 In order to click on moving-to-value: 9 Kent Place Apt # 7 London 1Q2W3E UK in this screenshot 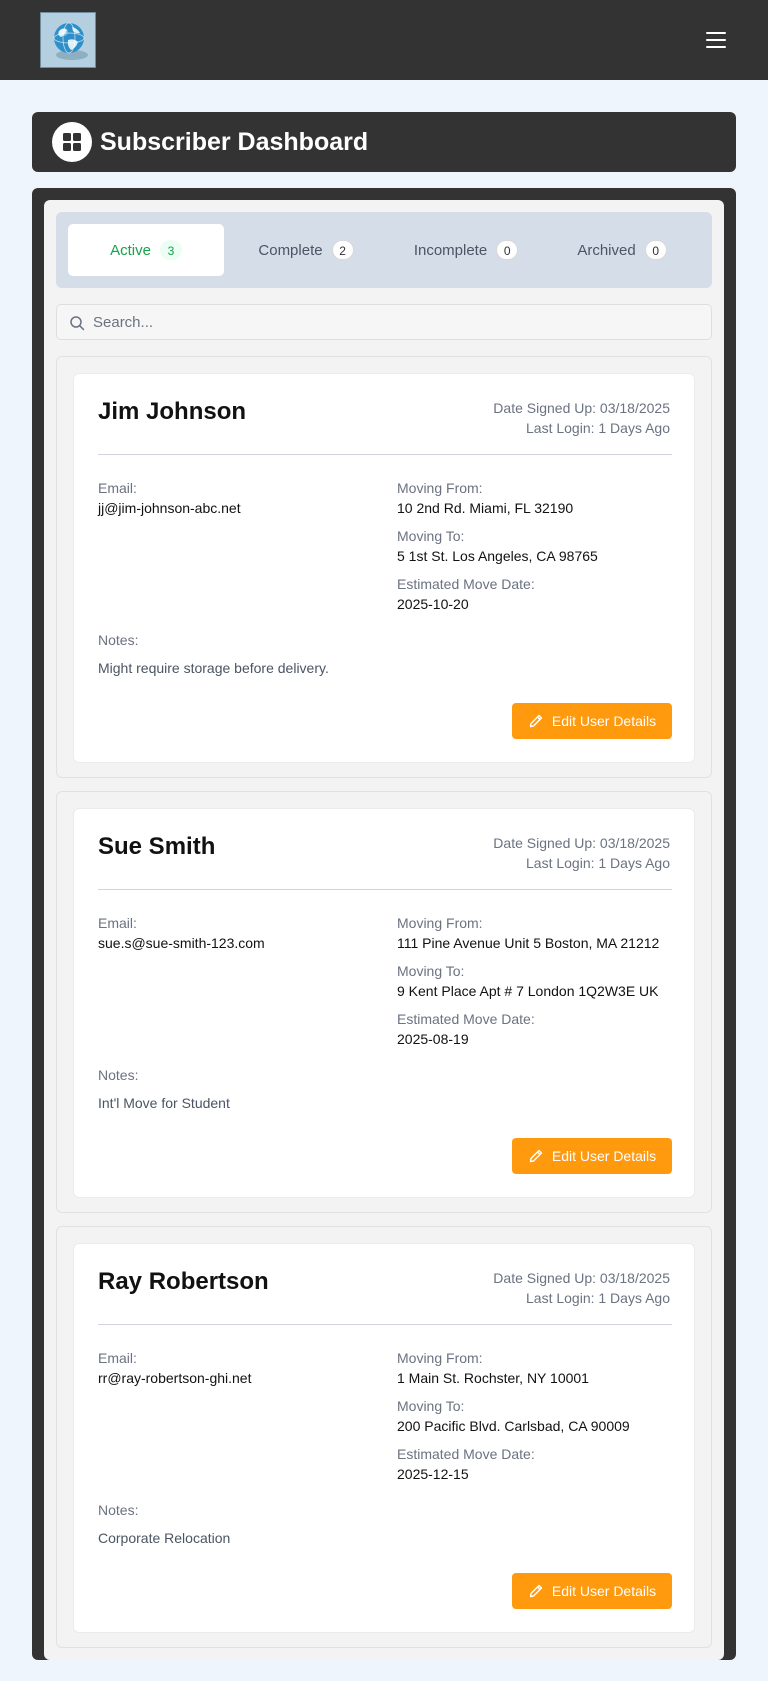, I will do `click(528, 991)`.